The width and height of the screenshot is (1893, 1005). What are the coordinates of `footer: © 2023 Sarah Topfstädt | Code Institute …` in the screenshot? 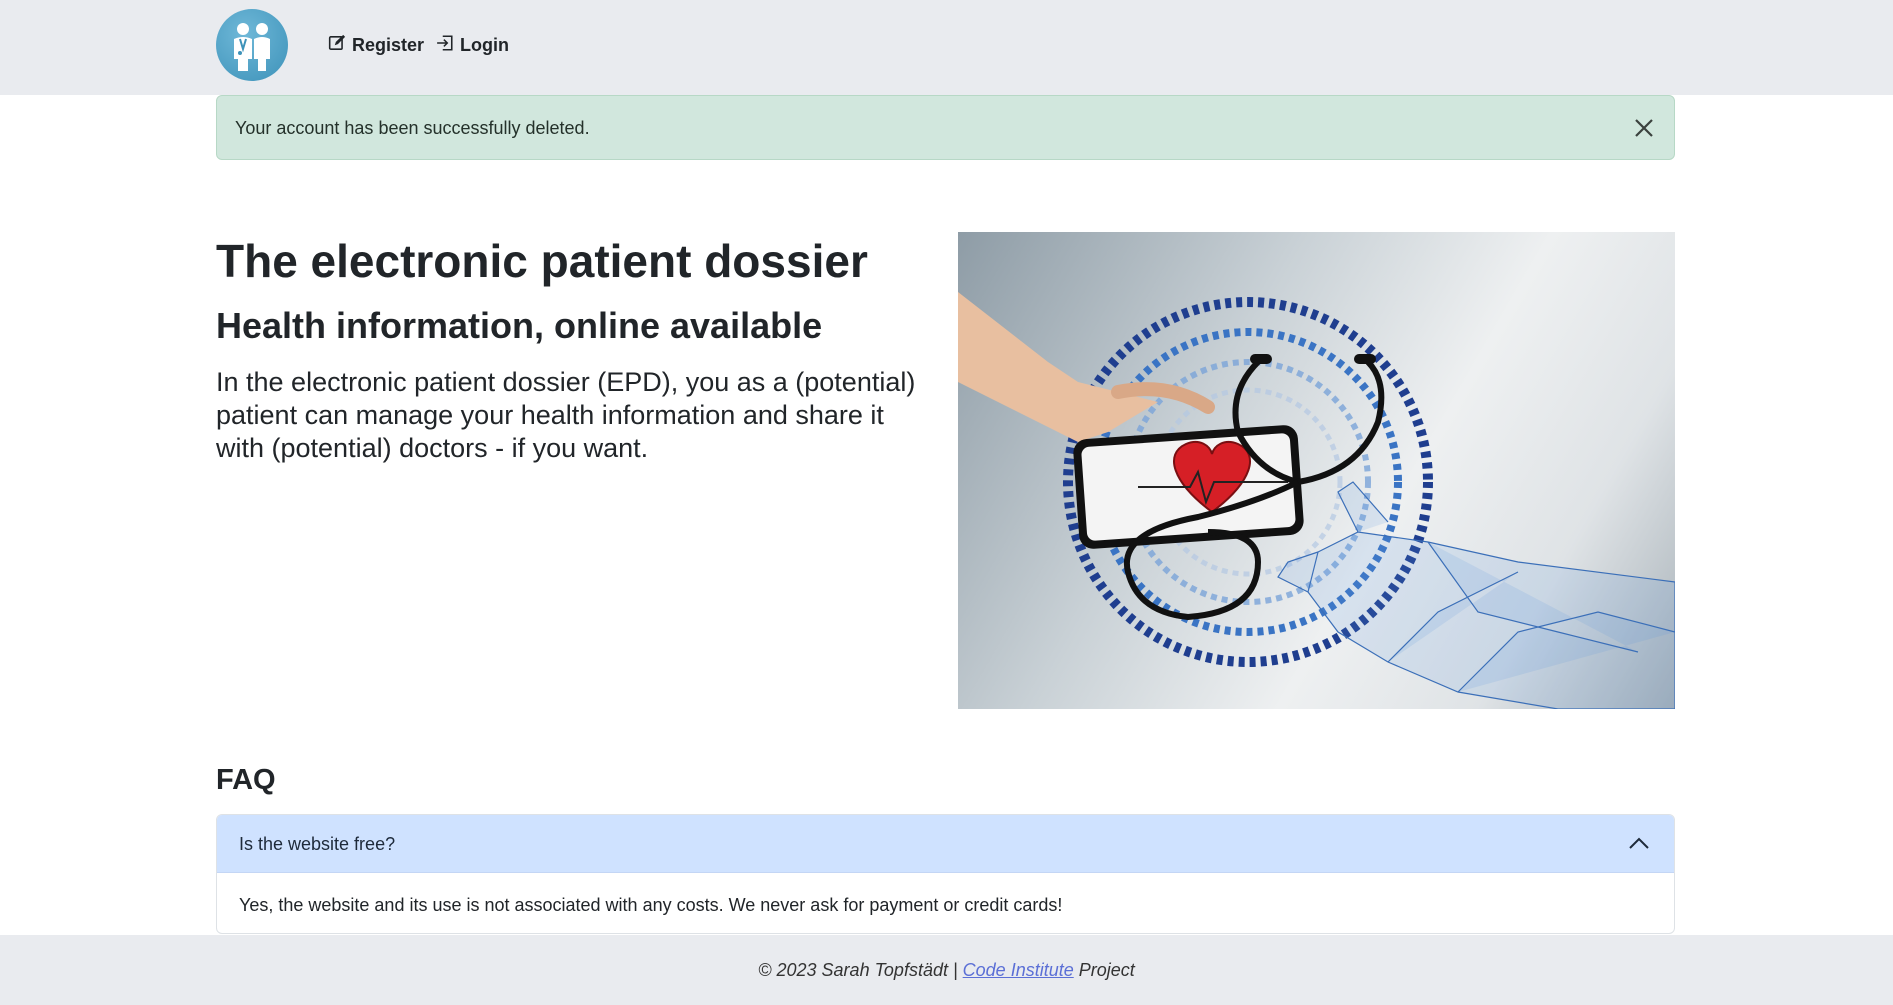 It's located at (946, 970).